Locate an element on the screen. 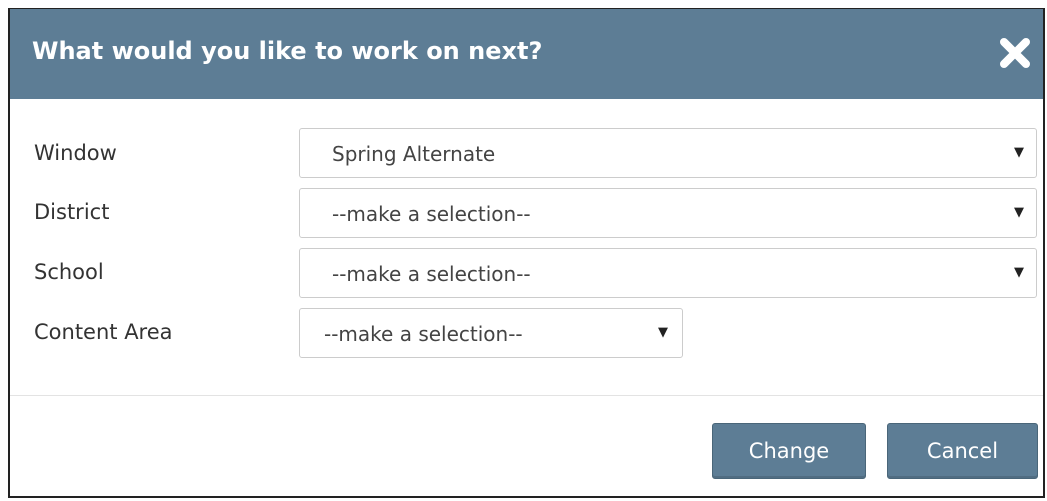 This screenshot has height=501, width=1047. district-label: District is located at coordinates (72, 212).